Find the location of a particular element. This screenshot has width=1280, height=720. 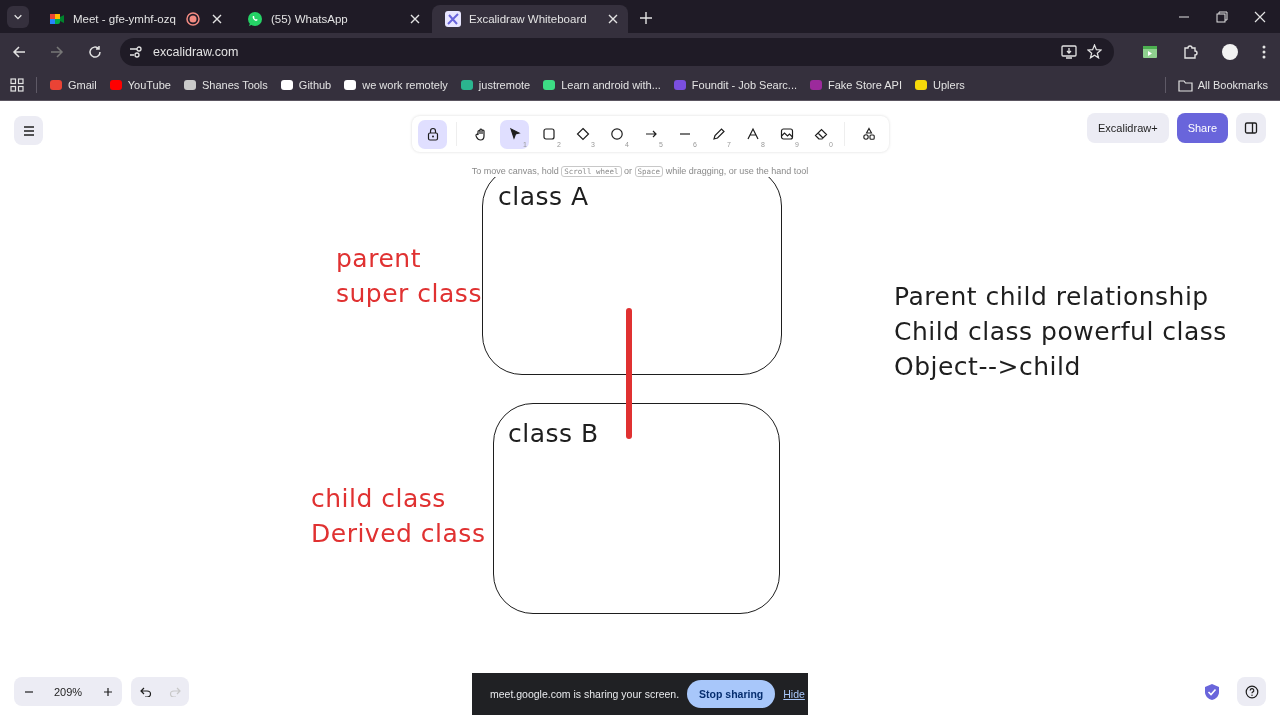

browser-tab: (55) WhatsApp is located at coordinates (332, 19).